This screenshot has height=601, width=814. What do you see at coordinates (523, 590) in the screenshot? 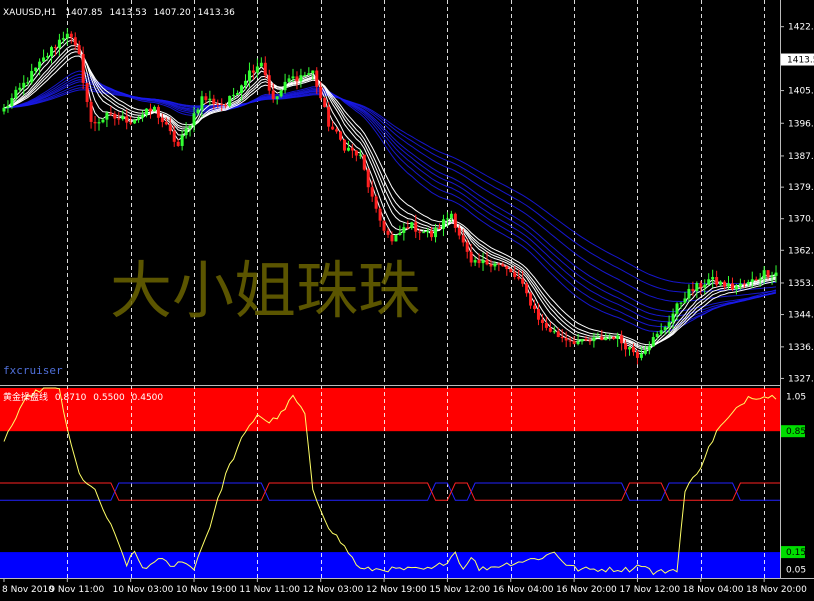
I see `time-tick-label: 16 Nov 04:00` at bounding box center [523, 590].